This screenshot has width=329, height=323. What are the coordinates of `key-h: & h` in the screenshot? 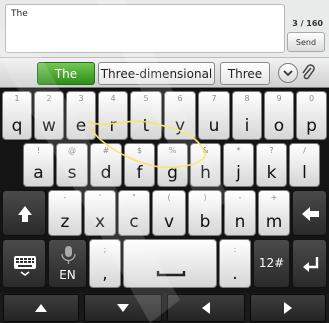 It's located at (205, 165).